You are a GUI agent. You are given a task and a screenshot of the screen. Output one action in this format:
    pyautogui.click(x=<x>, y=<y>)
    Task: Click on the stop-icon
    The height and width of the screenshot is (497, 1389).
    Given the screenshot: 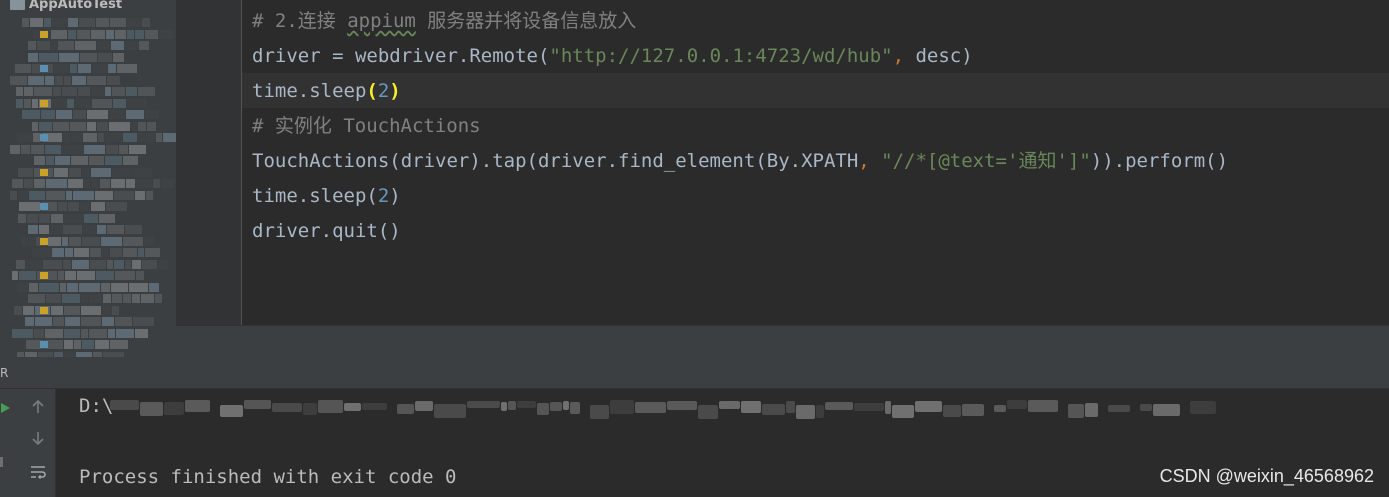 What is the action you would take?
    pyautogui.click(x=7, y=462)
    